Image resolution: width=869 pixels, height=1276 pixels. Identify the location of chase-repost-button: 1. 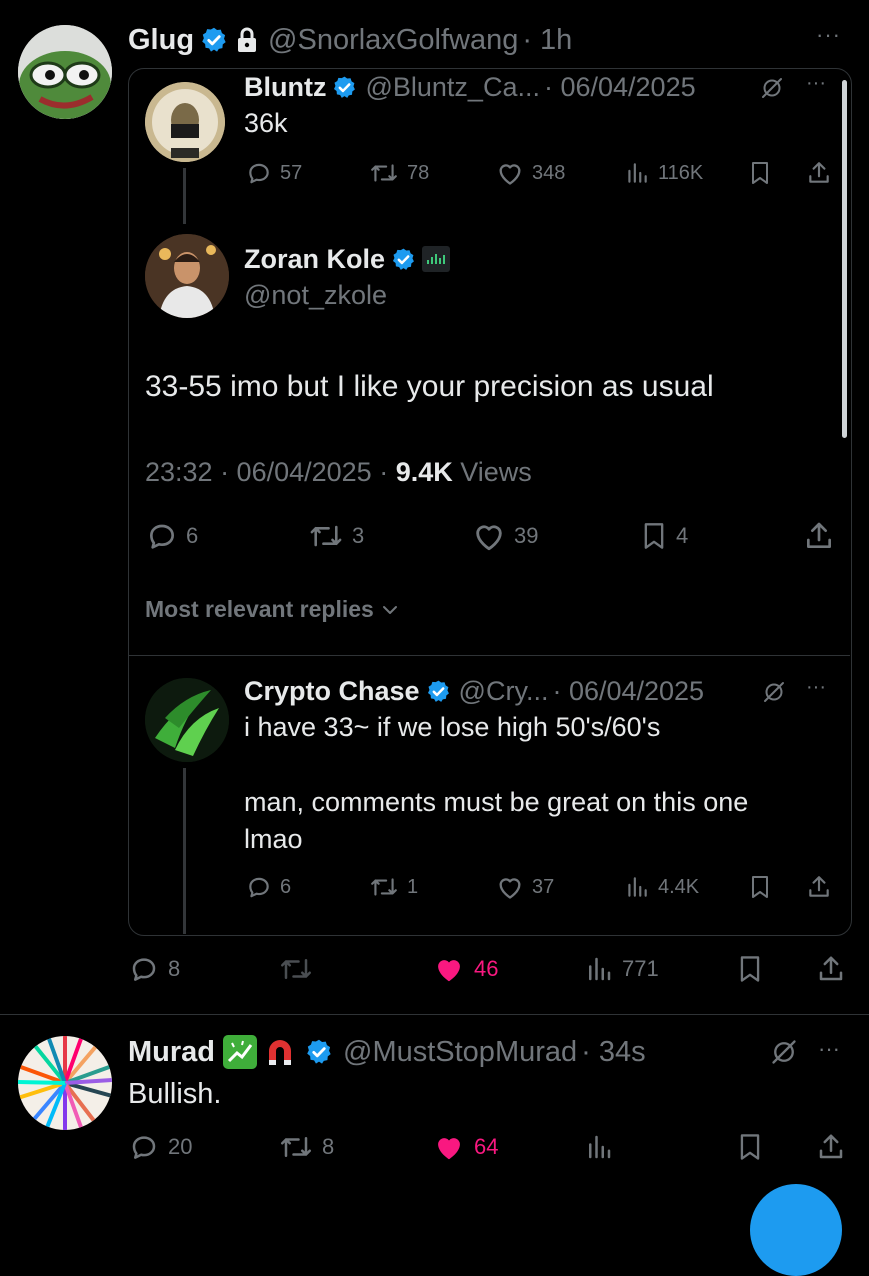
(393, 887).